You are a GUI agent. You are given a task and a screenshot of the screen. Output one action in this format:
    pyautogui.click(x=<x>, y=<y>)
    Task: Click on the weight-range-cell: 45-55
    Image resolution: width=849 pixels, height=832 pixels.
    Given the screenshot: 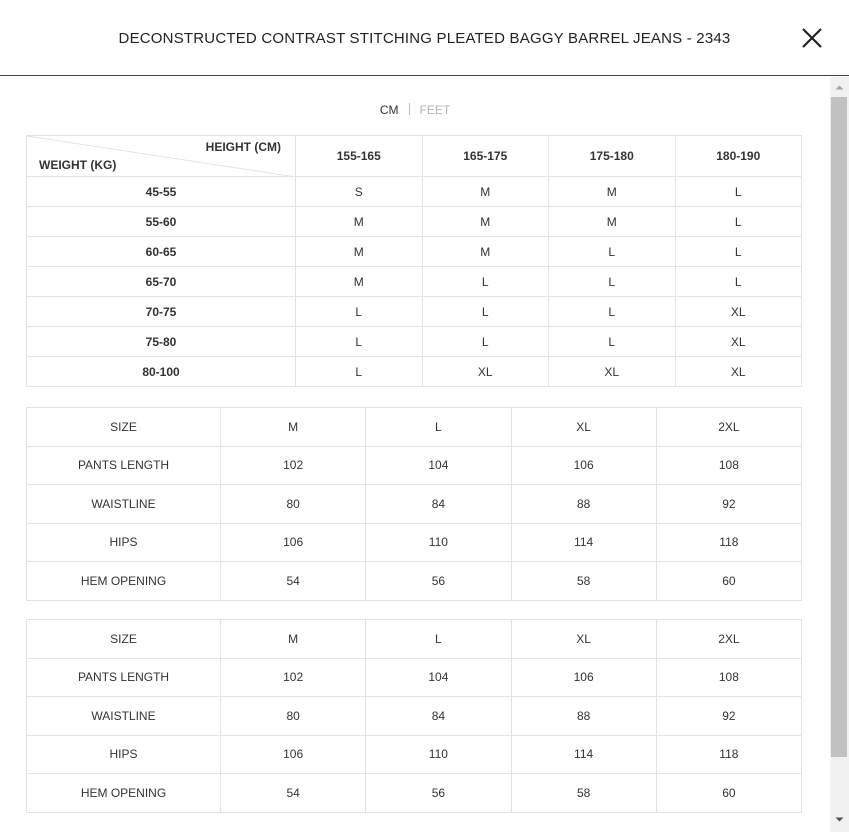 What is the action you would take?
    pyautogui.click(x=161, y=191)
    